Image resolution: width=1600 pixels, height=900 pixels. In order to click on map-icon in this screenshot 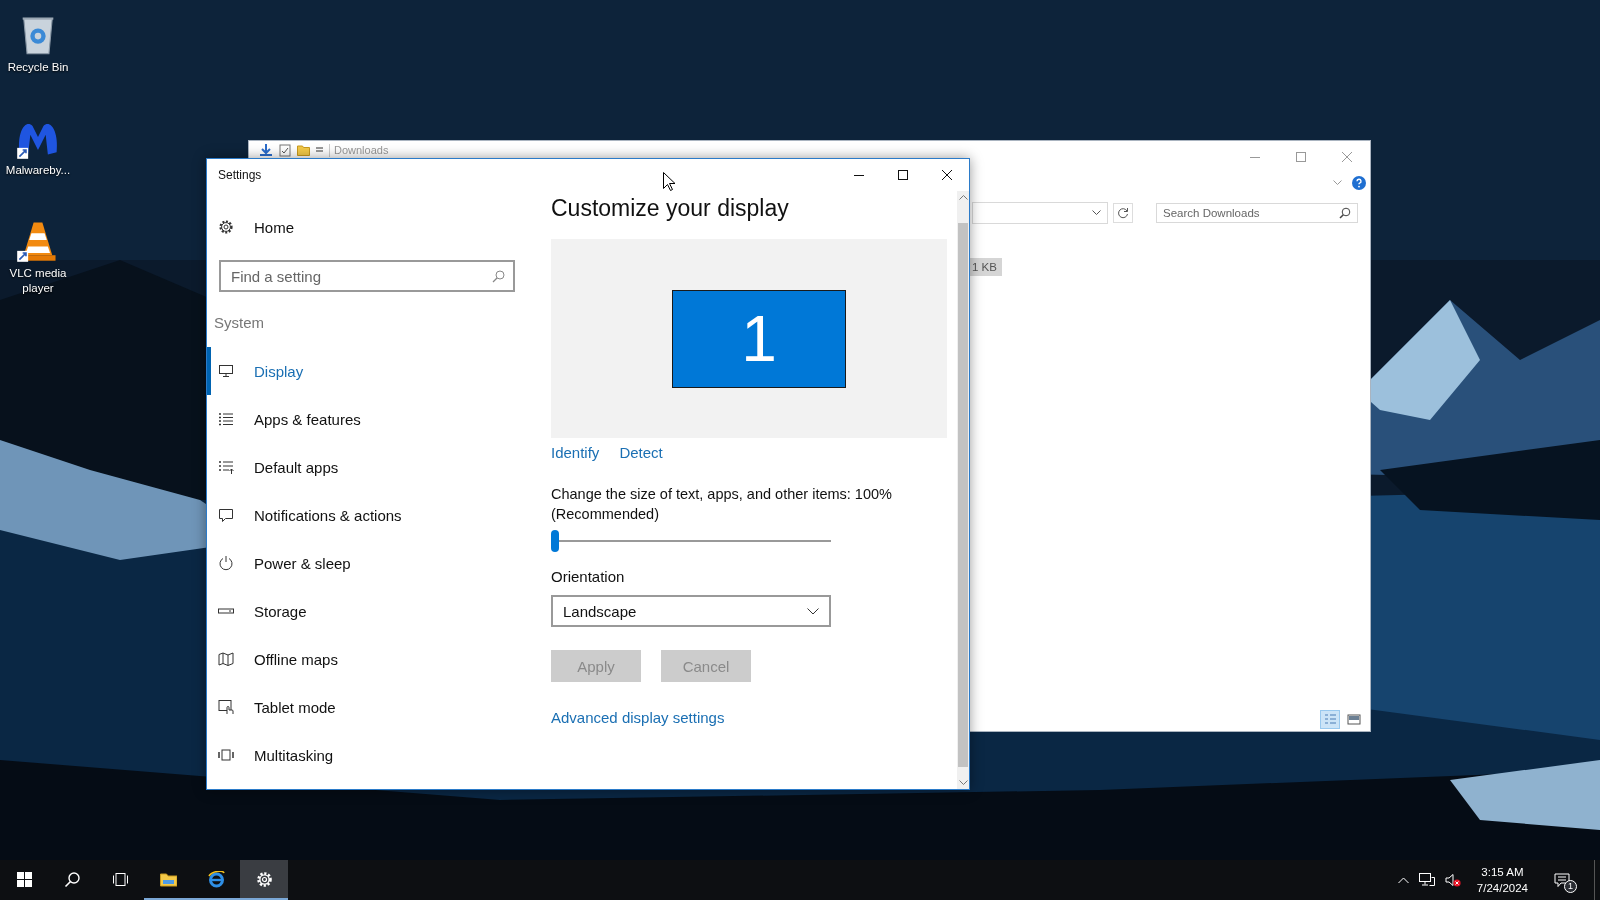, I will do `click(226, 659)`.